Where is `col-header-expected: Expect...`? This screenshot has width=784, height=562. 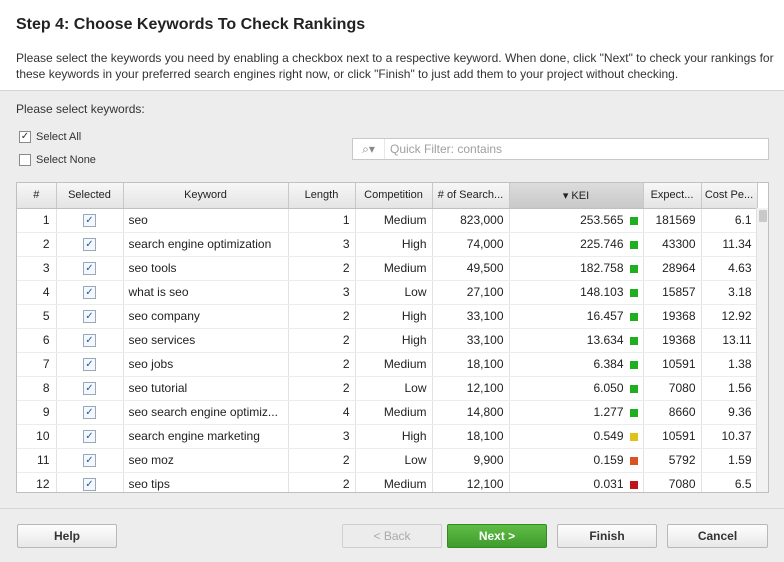
col-header-expected: Expect... is located at coordinates (672, 196).